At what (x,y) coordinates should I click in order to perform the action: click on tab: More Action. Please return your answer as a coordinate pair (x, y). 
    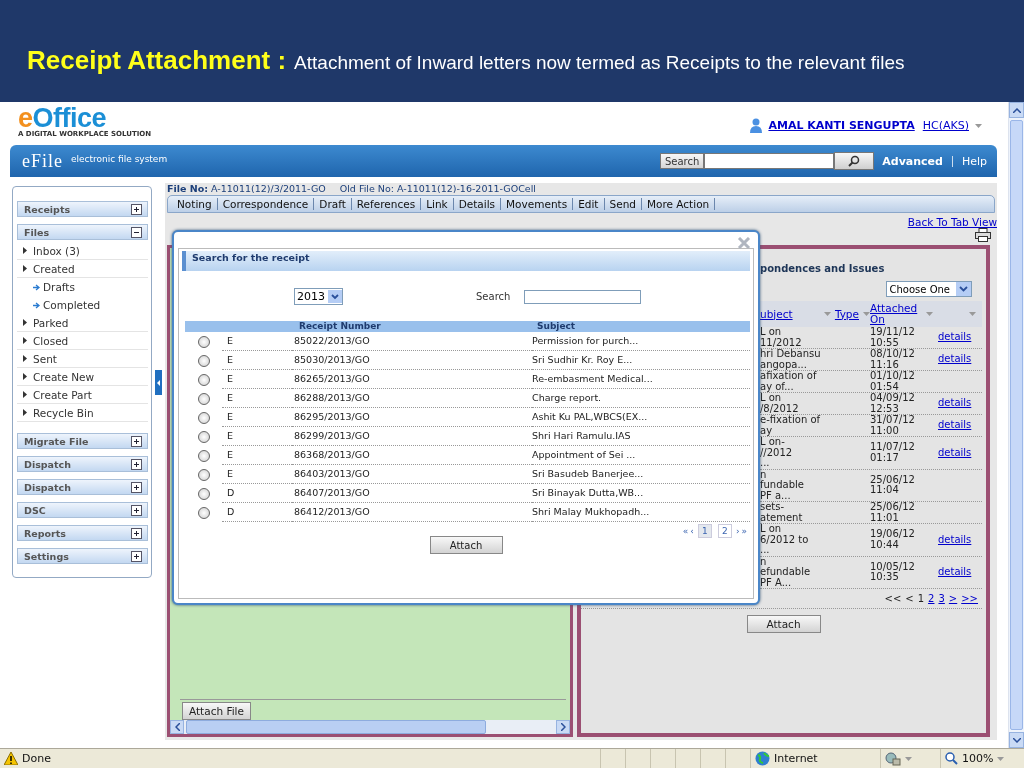
    Looking at the image, I should click on (678, 204).